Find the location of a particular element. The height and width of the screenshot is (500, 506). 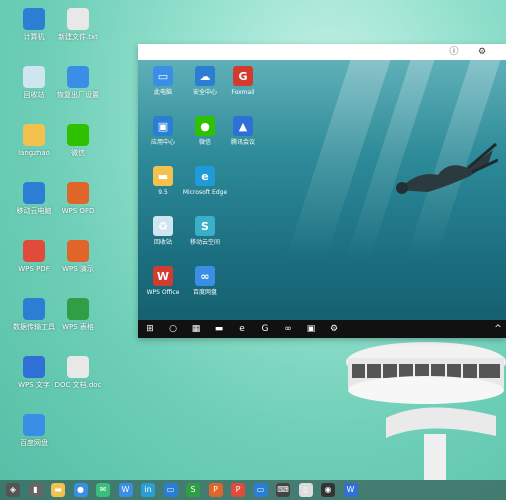

pinyin-icon: in is located at coordinates (148, 490).